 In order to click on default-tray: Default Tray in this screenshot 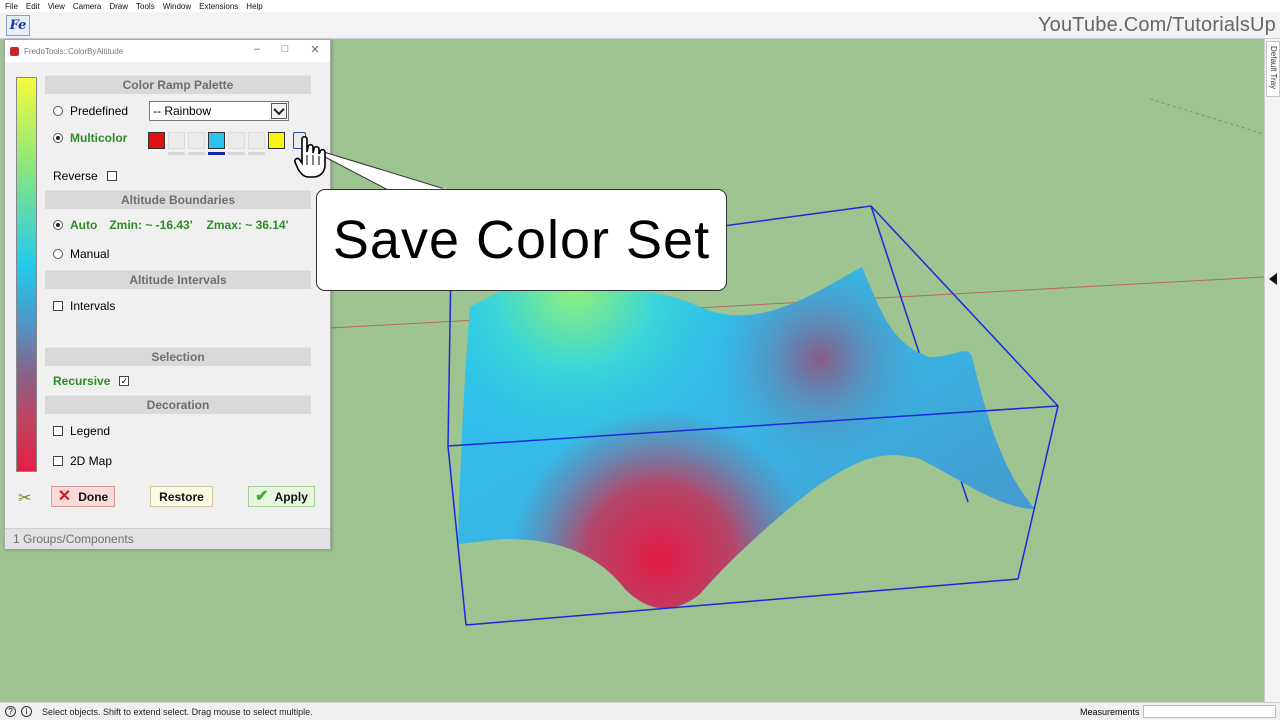, I will do `click(1272, 370)`.